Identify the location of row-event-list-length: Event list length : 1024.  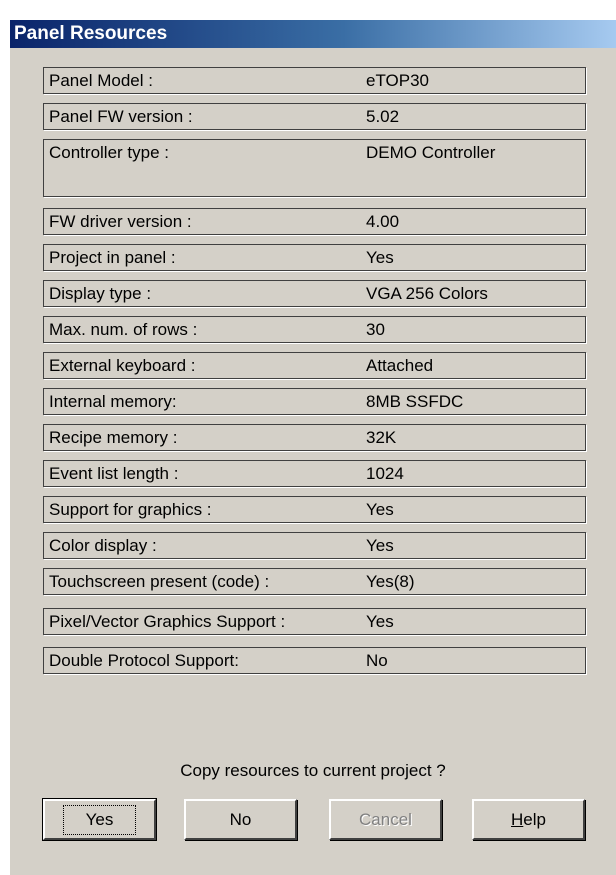
(314, 473).